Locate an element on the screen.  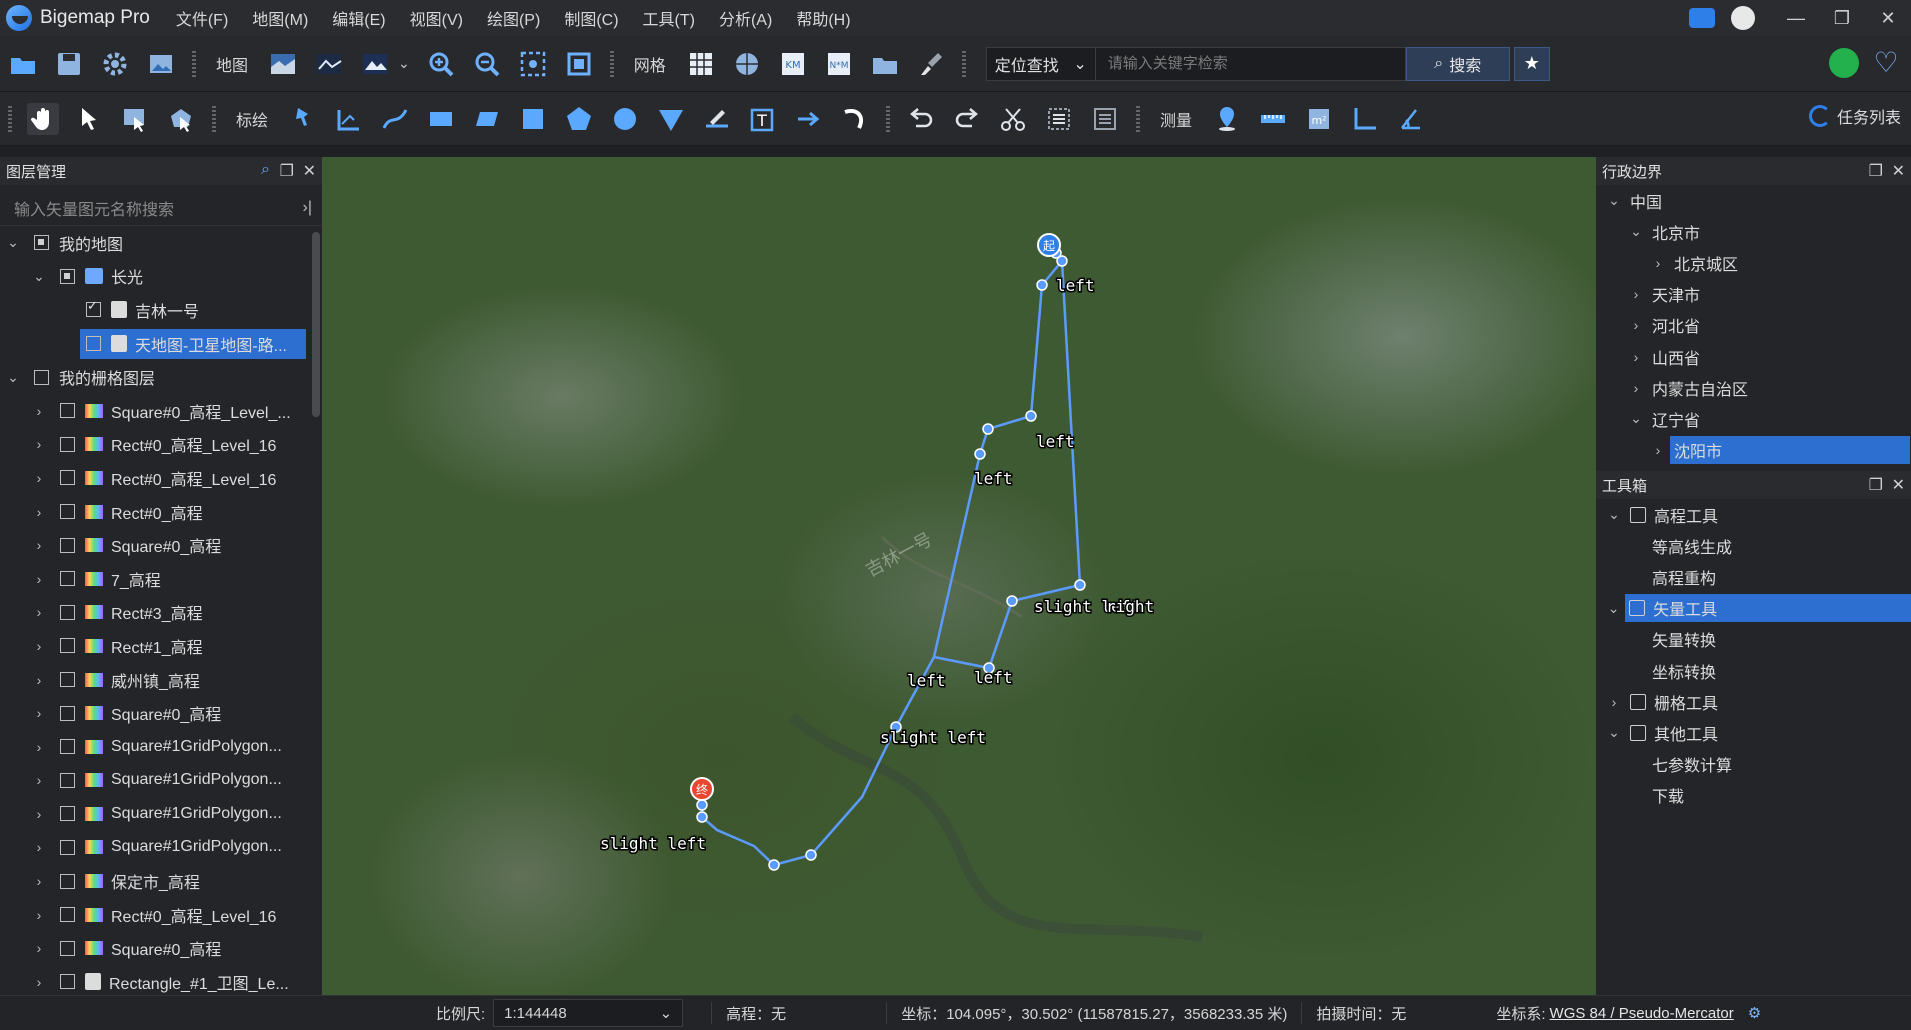
menu-edit: 编辑(E) is located at coordinates (358, 18).